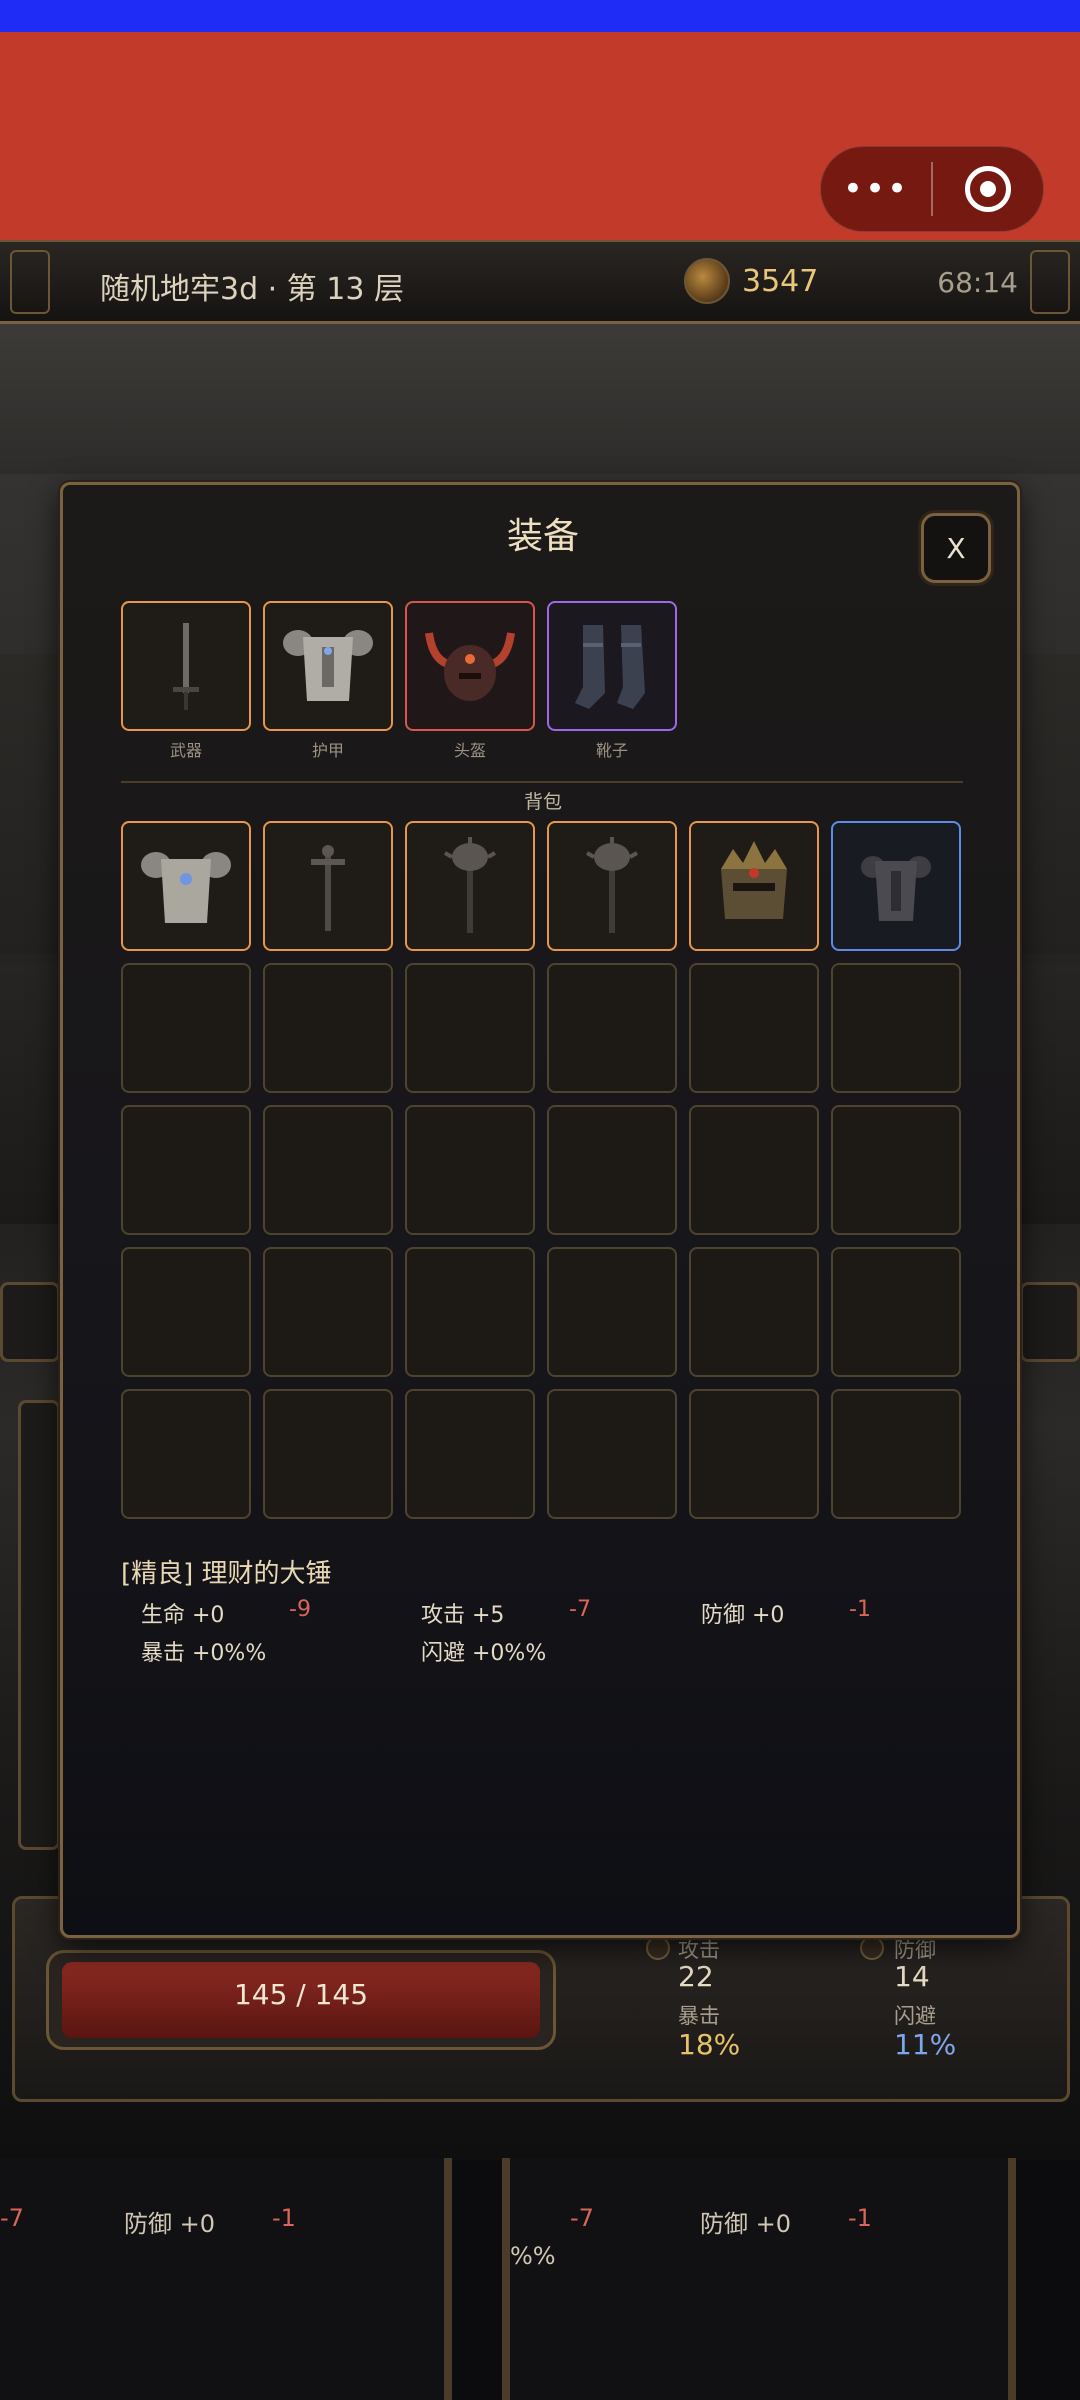  I want to click on percent-text: %%, so click(533, 2256).